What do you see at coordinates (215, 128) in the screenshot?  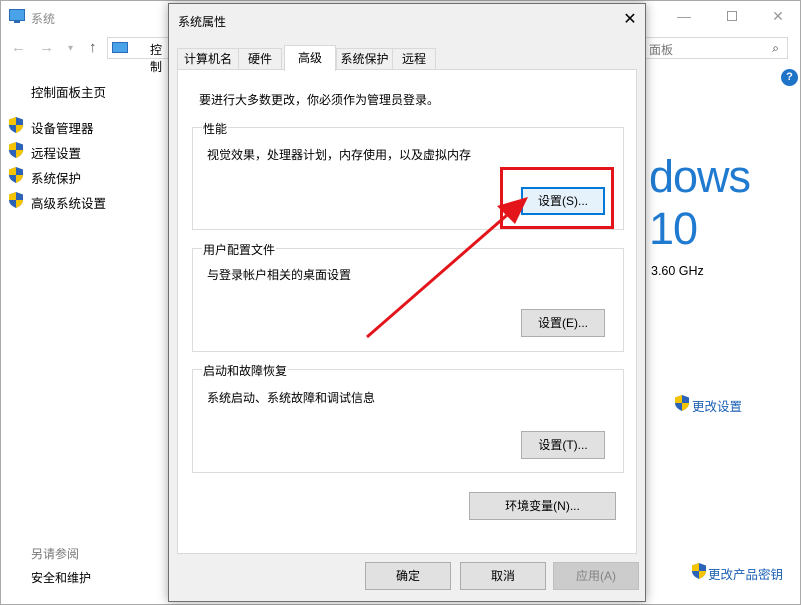 I see `performance-title: 性能` at bounding box center [215, 128].